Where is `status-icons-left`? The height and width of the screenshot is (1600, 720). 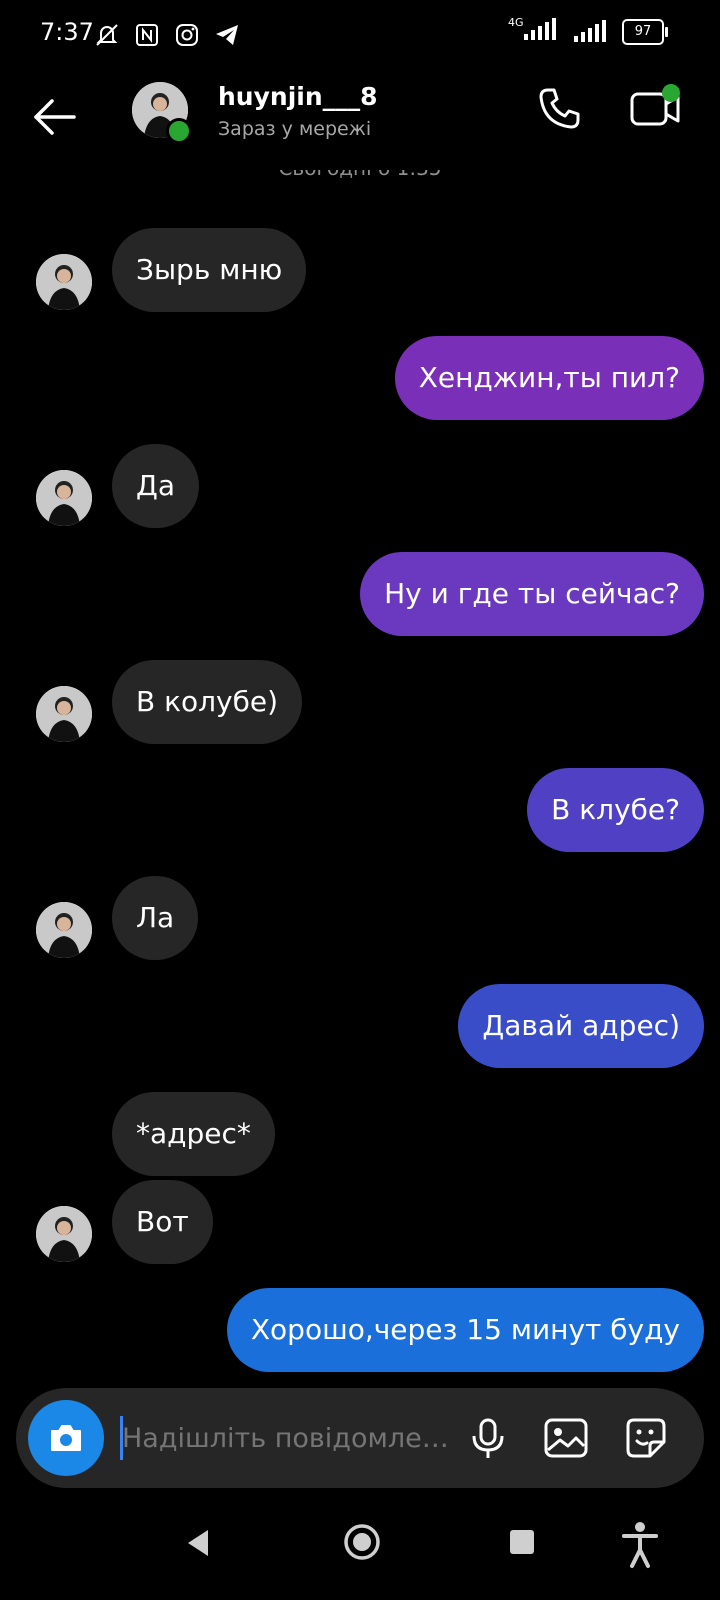 status-icons-left is located at coordinates (167, 35).